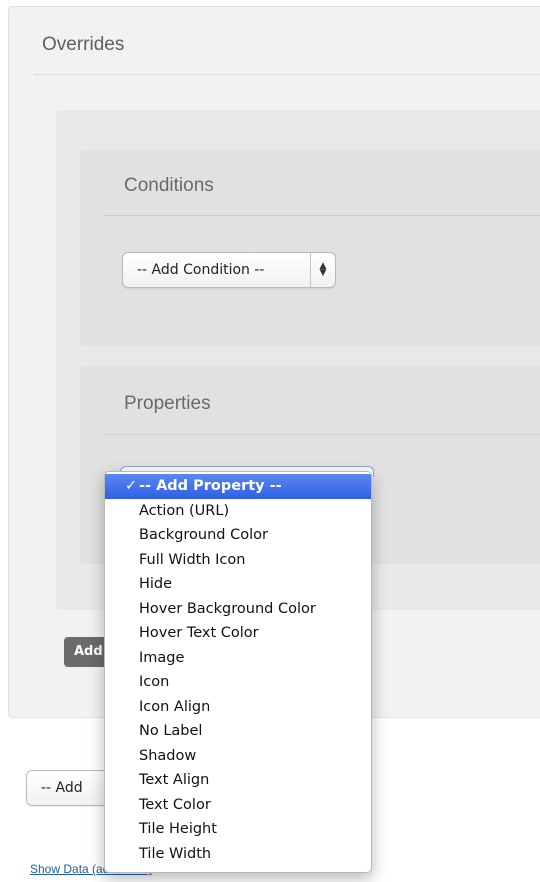  What do you see at coordinates (131, 486) in the screenshot?
I see `check-icon: ✓` at bounding box center [131, 486].